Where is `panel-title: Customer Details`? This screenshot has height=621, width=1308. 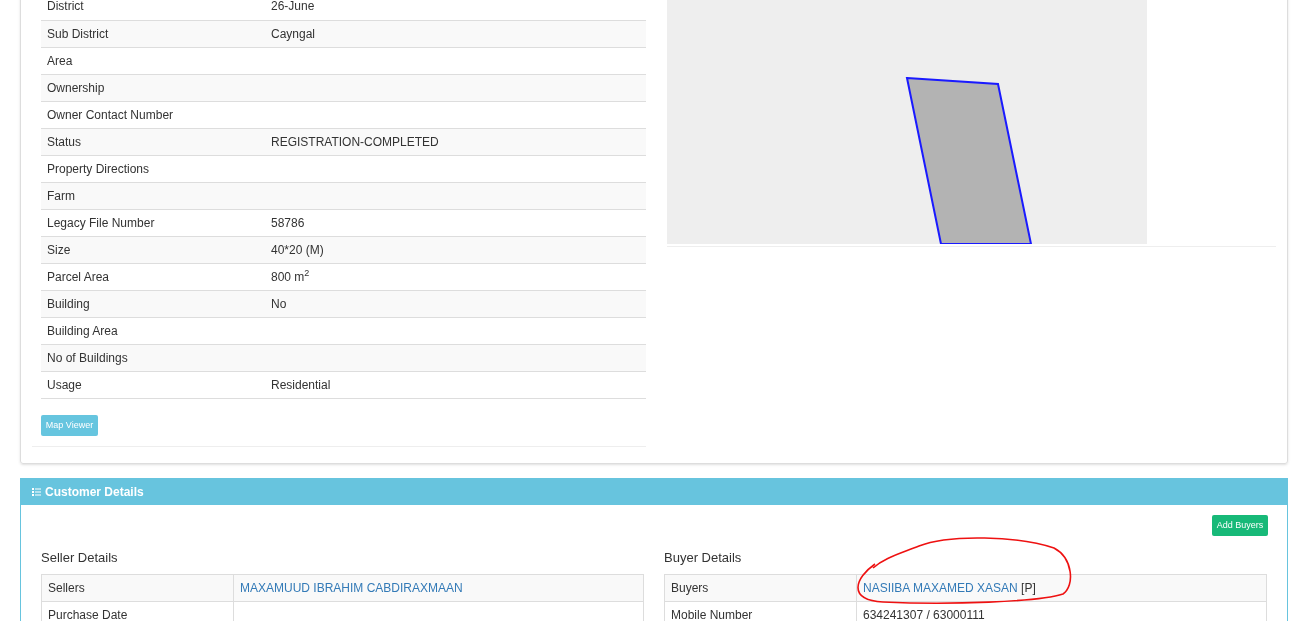
panel-title: Customer Details is located at coordinates (94, 492).